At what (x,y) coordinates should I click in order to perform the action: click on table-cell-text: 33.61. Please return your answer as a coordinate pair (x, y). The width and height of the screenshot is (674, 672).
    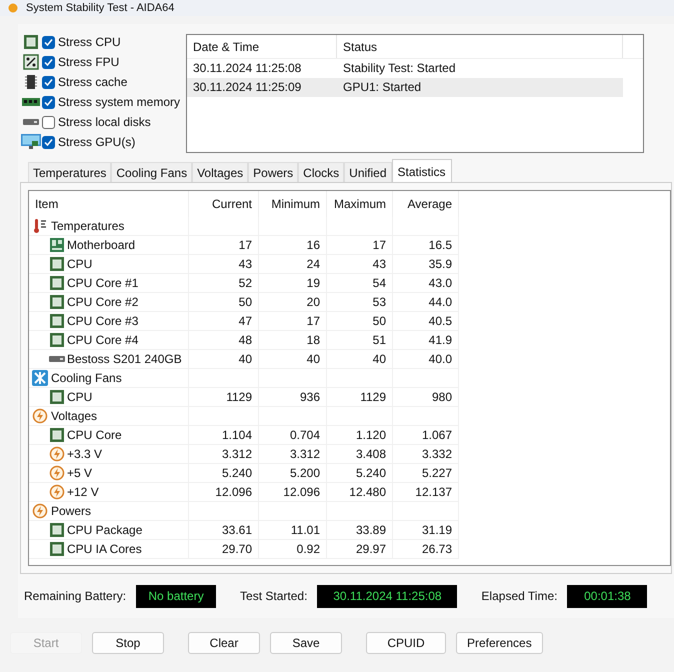
    Looking at the image, I should click on (237, 530).